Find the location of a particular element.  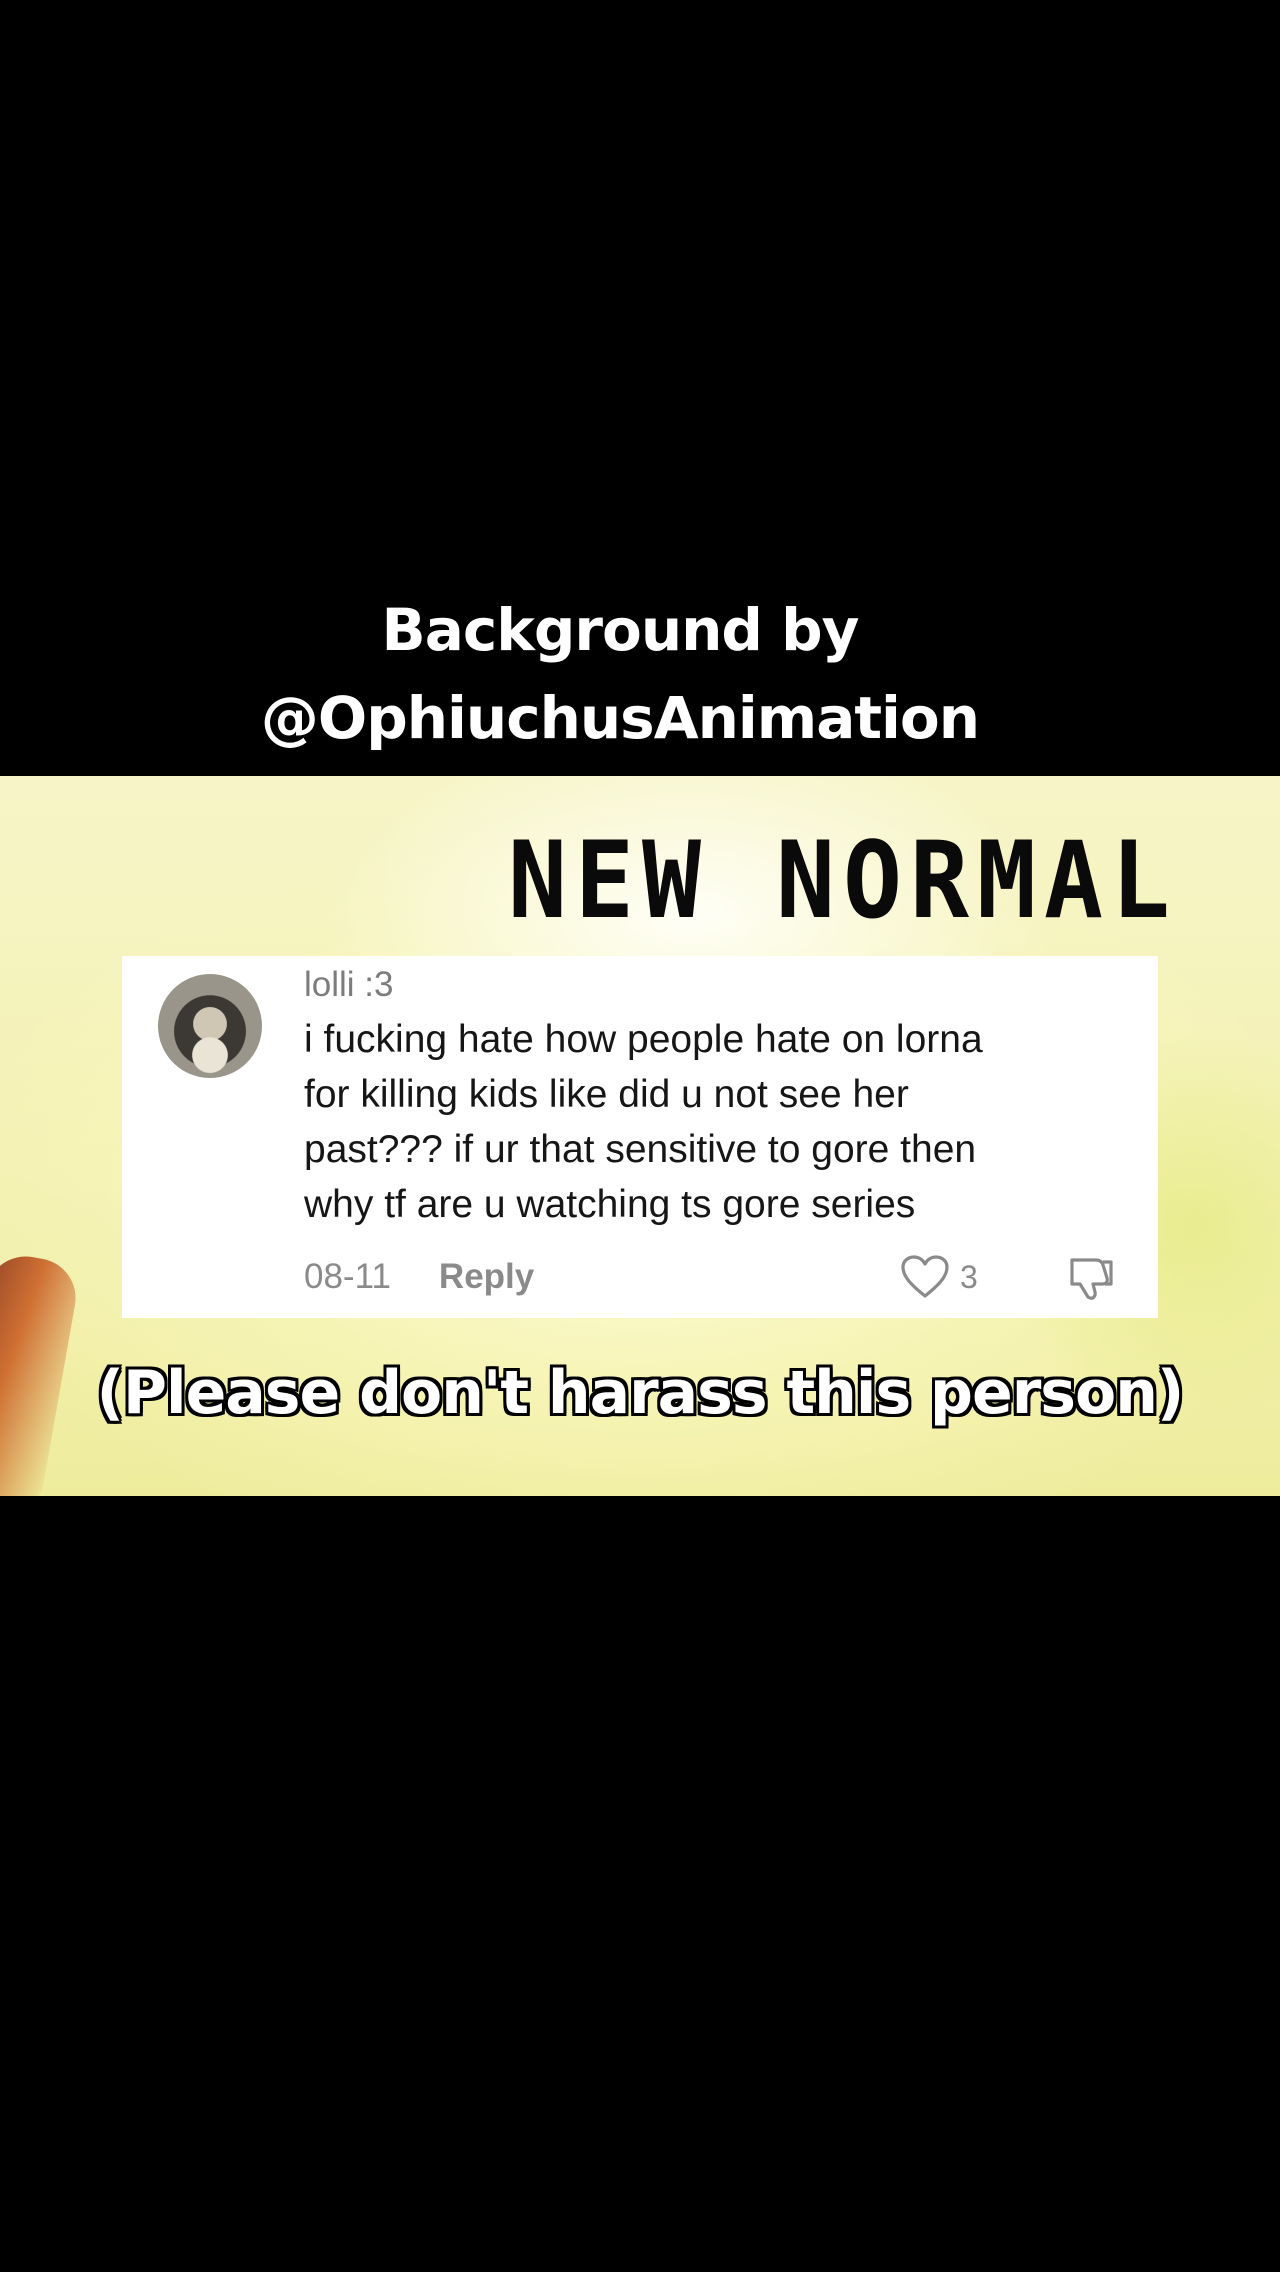

comment-line-2: for killing kids like did u not see her is located at coordinates (606, 1094).